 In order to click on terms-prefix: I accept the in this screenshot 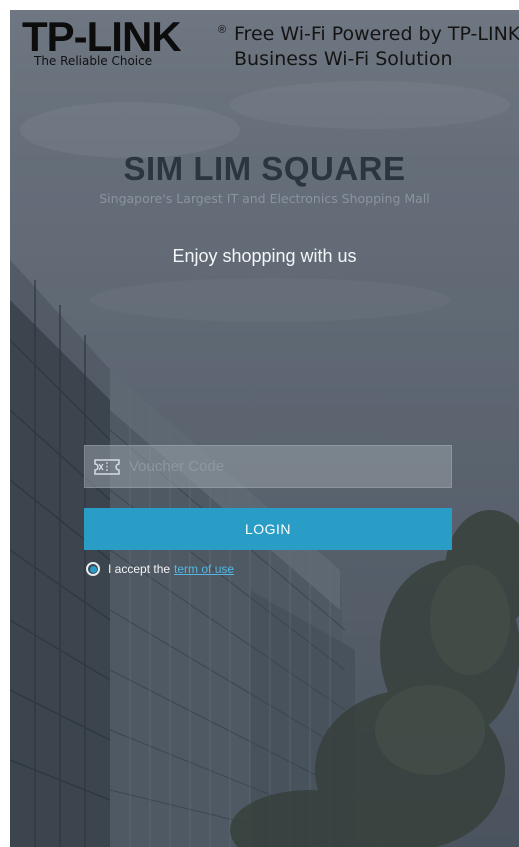, I will do `click(139, 569)`.